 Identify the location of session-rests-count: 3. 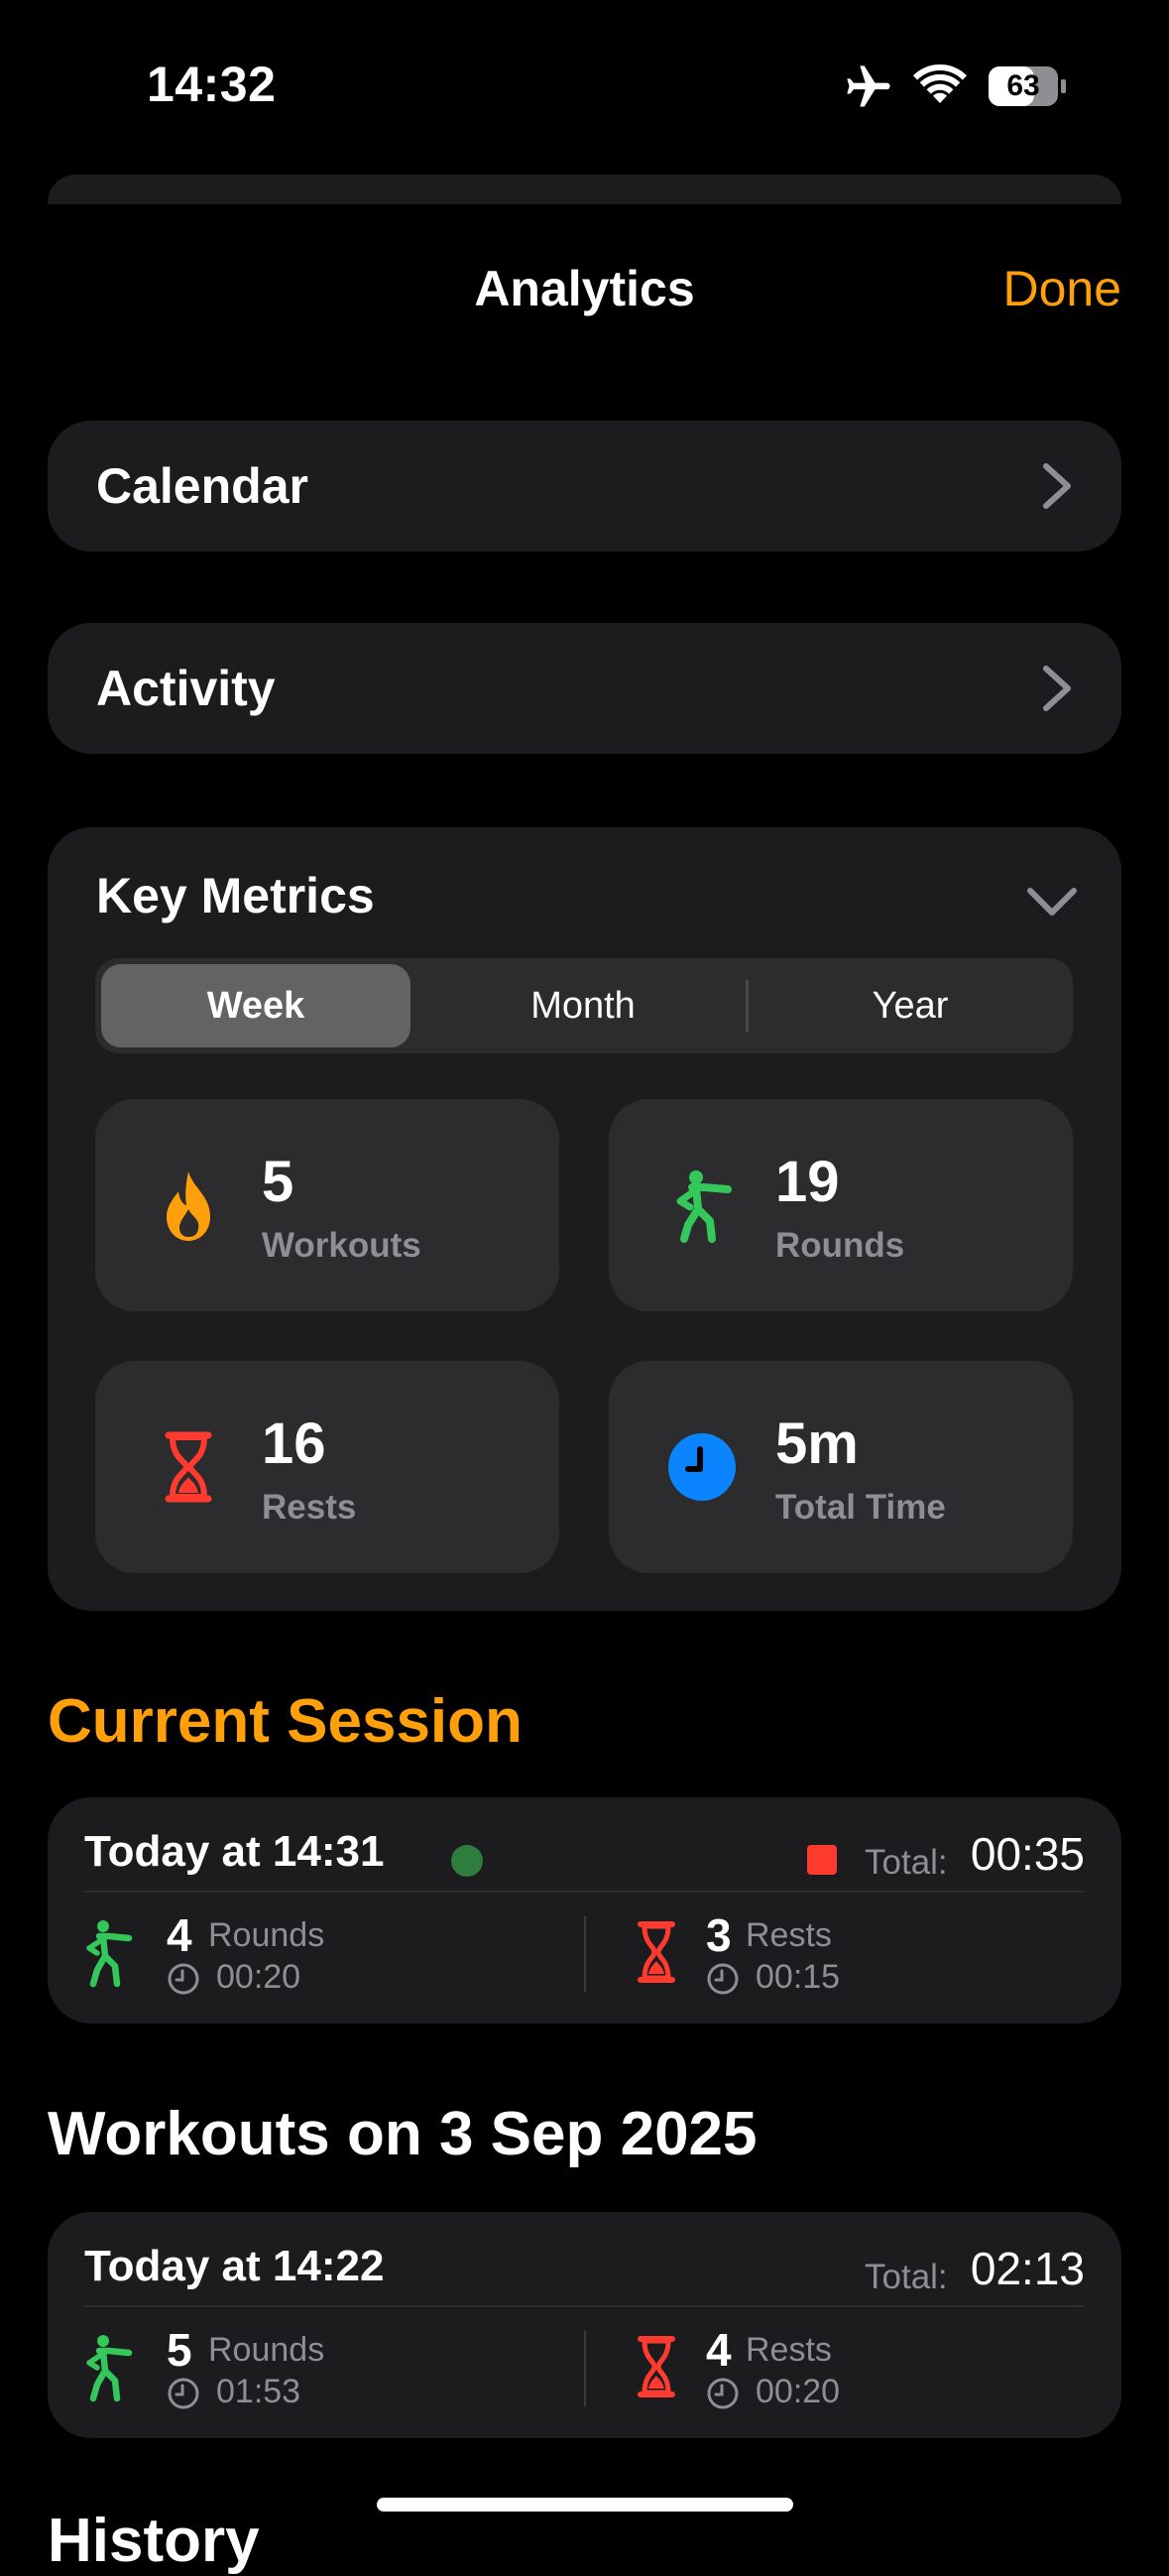
(719, 1935).